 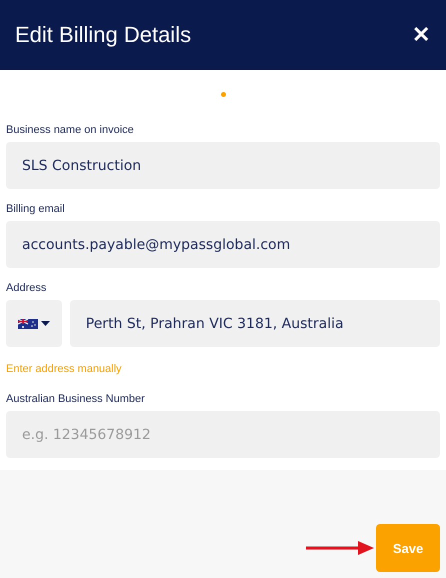 What do you see at coordinates (27, 288) in the screenshot?
I see `field-label: Address` at bounding box center [27, 288].